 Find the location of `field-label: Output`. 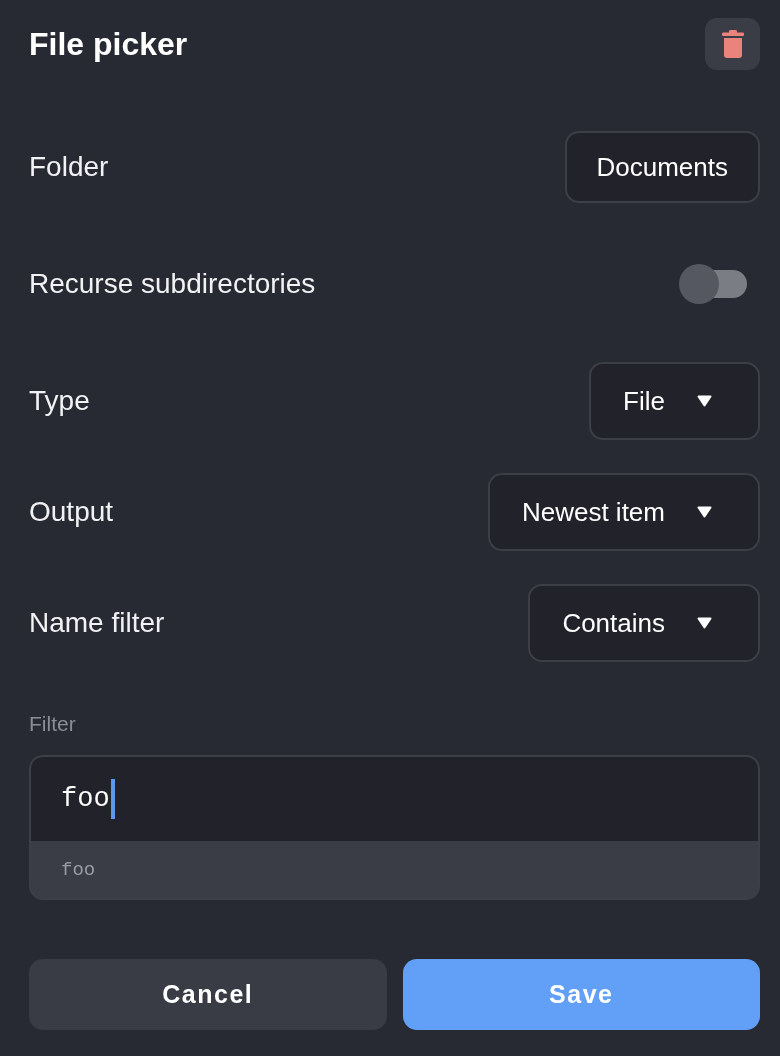

field-label: Output is located at coordinates (71, 512).